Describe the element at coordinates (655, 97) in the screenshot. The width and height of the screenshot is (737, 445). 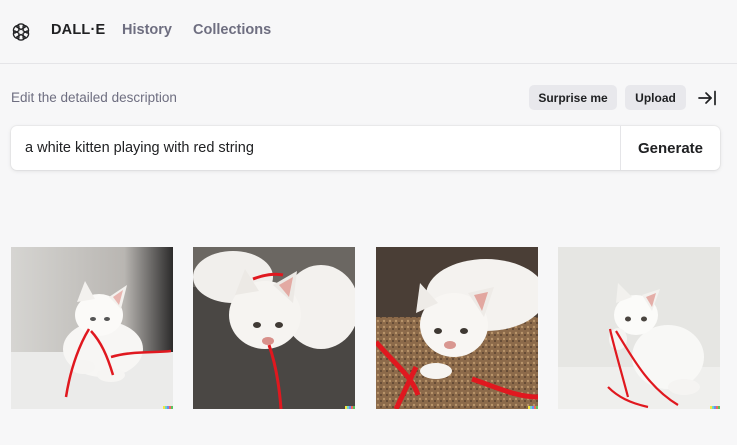
I see `upload-button: Upload` at that location.